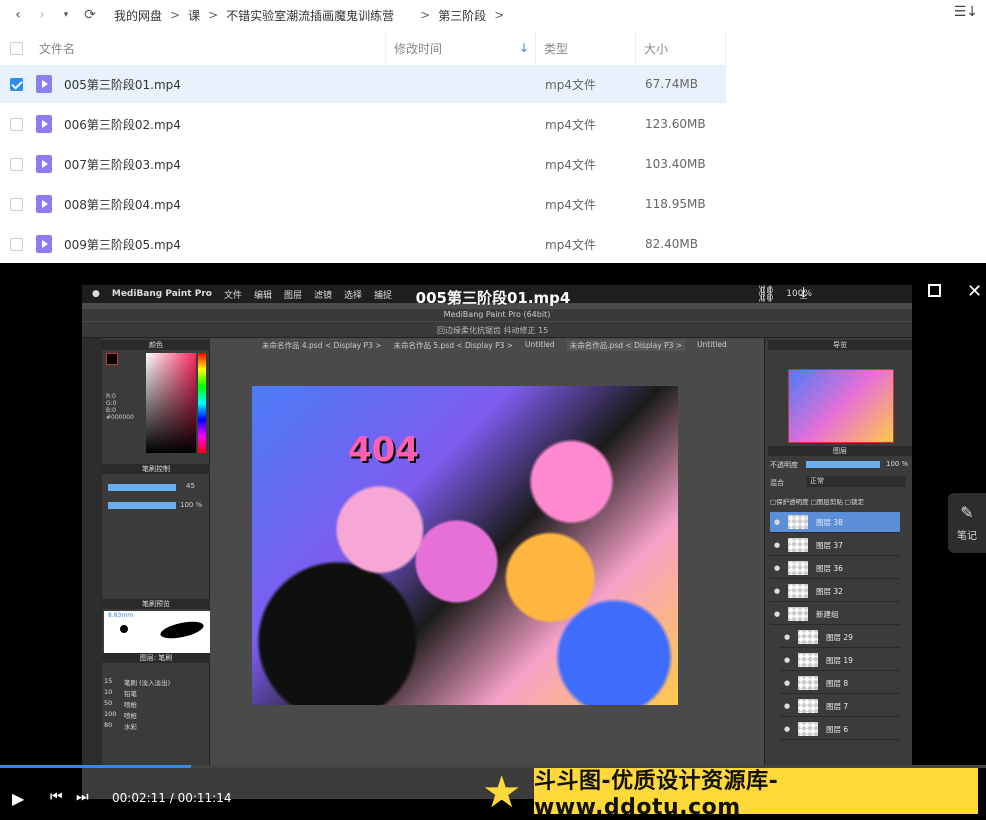  I want to click on file-name: 005第三阶段01.mp4, so click(122, 84).